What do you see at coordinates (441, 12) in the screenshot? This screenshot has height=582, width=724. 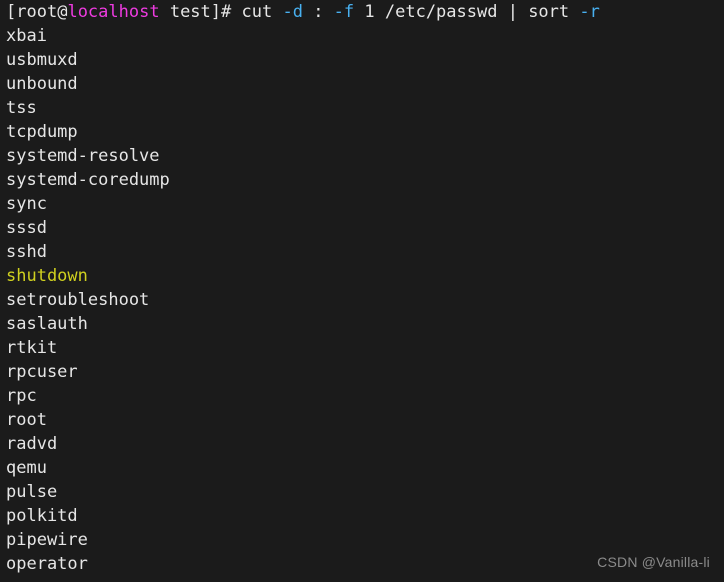 I see `command-file-path: /etc/passwd` at bounding box center [441, 12].